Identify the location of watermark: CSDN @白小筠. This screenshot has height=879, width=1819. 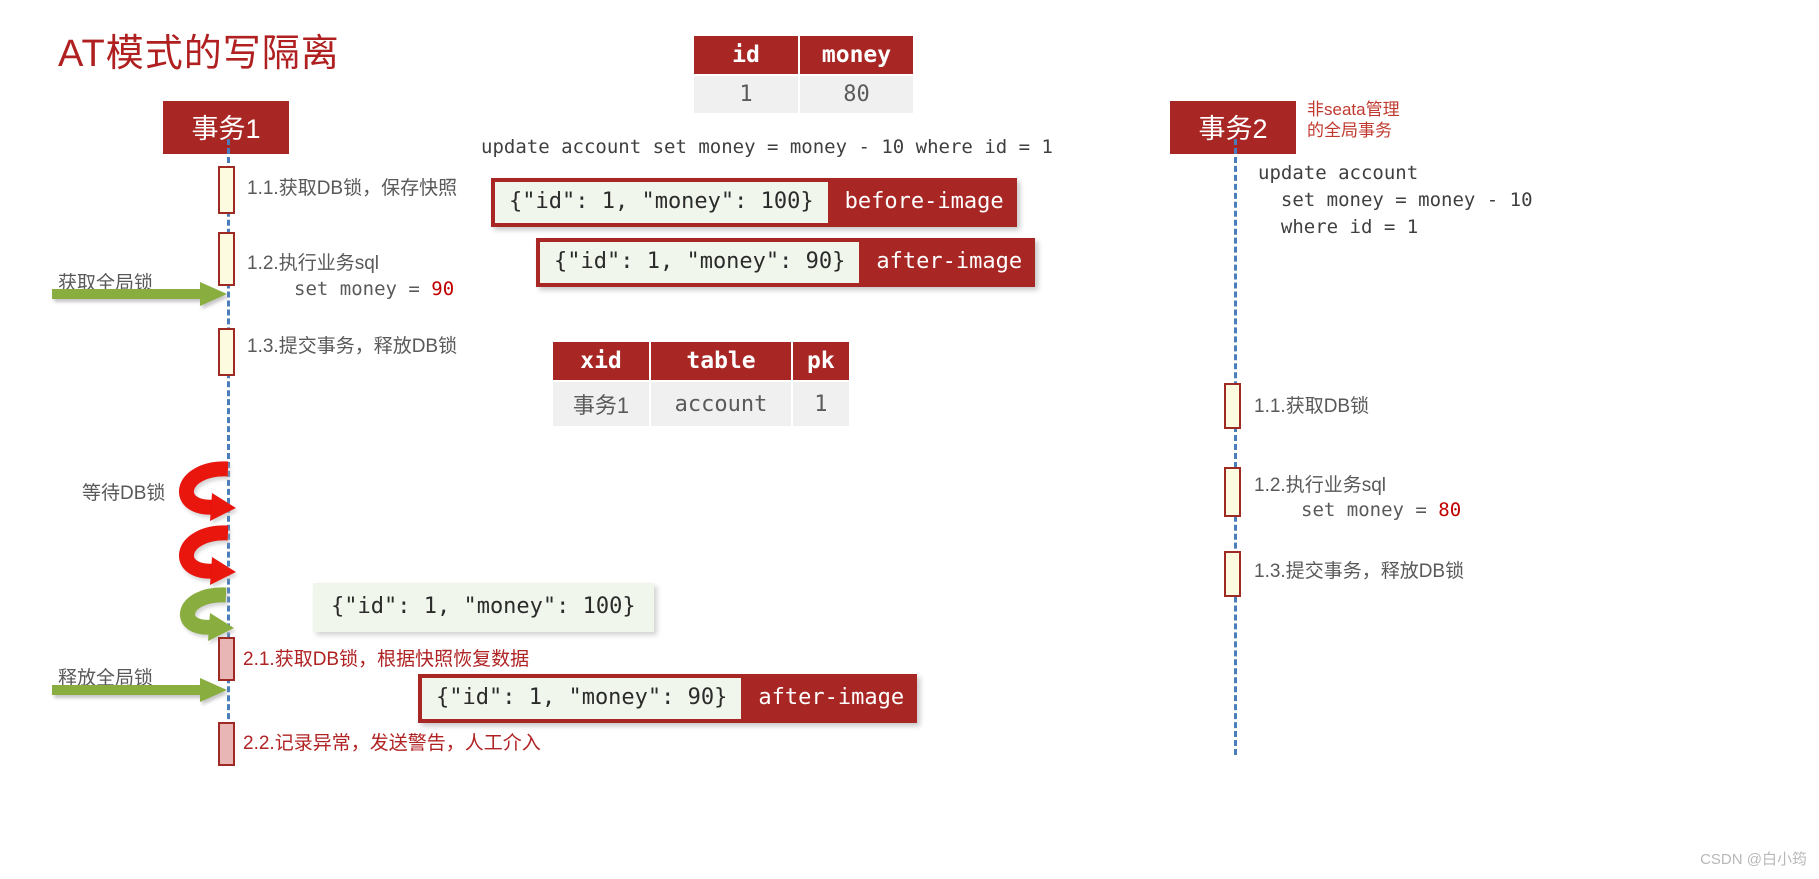
(1753, 859).